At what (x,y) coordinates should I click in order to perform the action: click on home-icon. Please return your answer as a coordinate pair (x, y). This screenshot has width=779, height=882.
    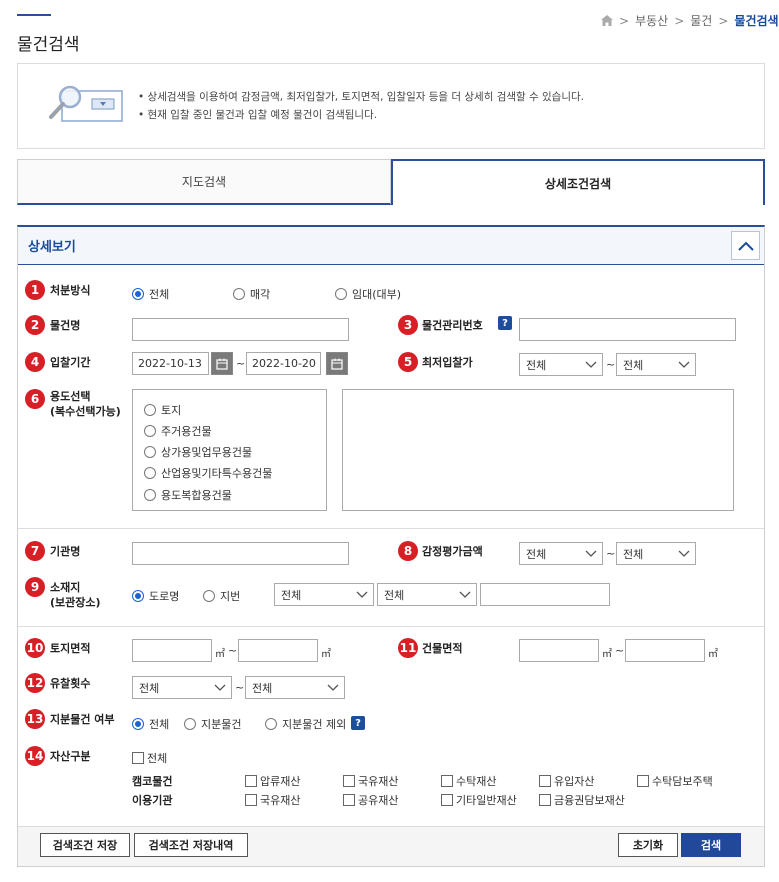
    Looking at the image, I should click on (607, 20).